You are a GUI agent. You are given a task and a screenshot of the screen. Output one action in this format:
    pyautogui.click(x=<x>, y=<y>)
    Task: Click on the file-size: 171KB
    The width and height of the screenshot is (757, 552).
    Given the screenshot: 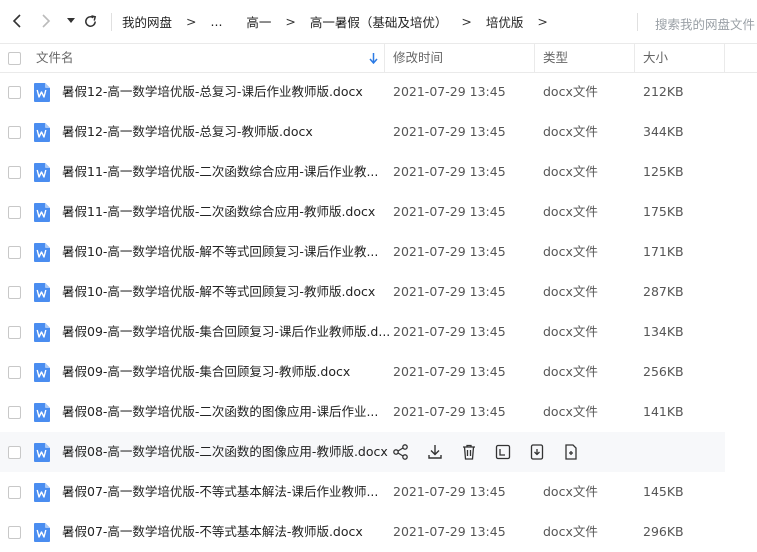 What is the action you would take?
    pyautogui.click(x=663, y=251)
    